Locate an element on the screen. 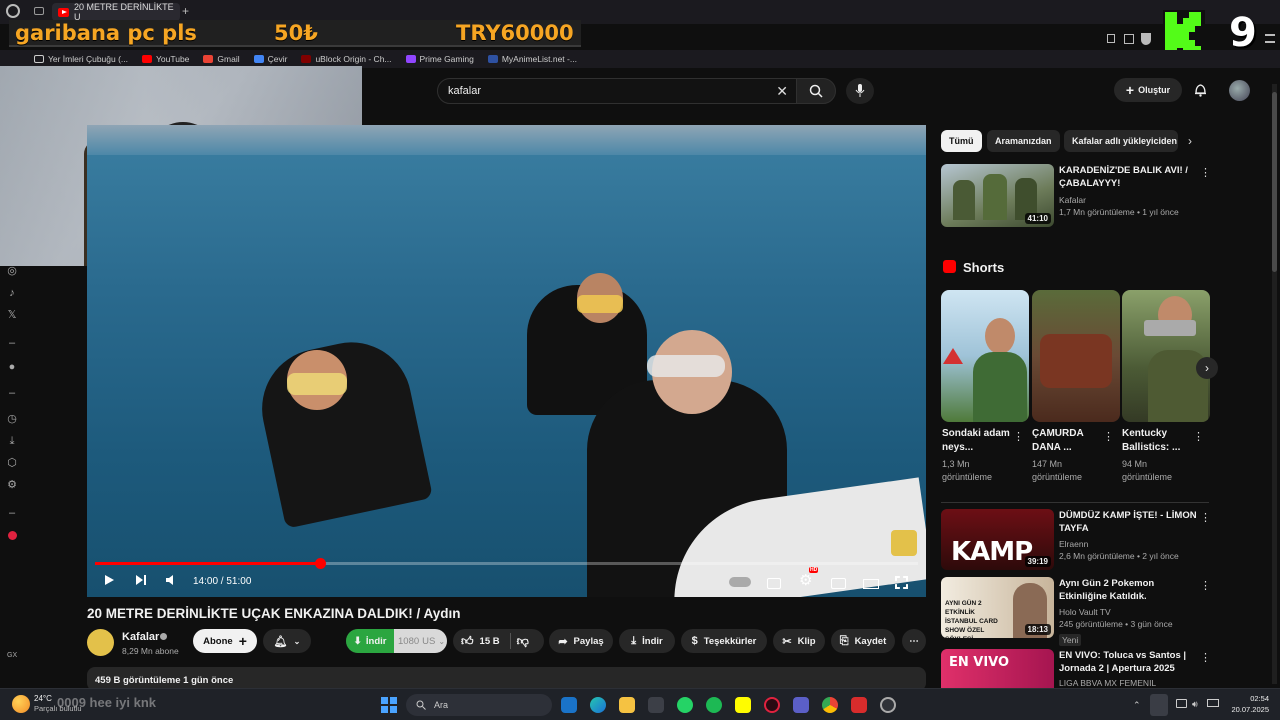 Image resolution: width=1280 pixels, height=720 pixels. outlook-icon is located at coordinates (569, 705).